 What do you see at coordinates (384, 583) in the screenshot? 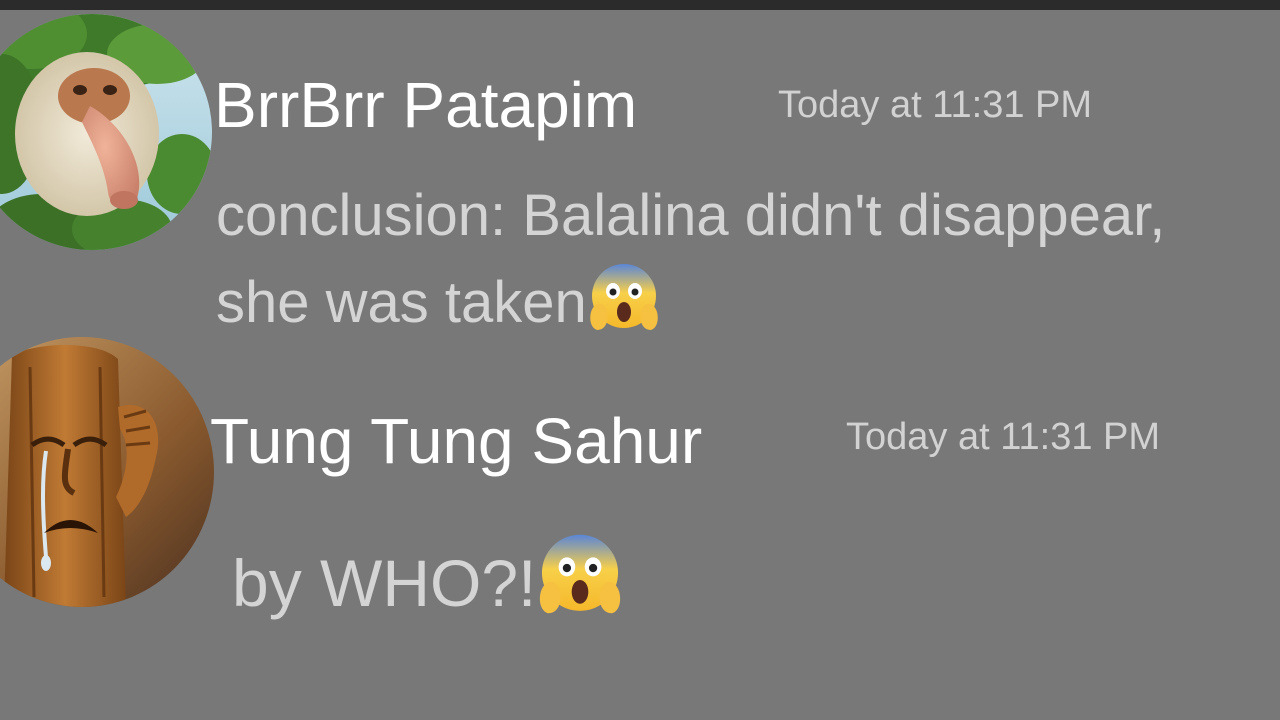
I see `message-text: by WHO?!` at bounding box center [384, 583].